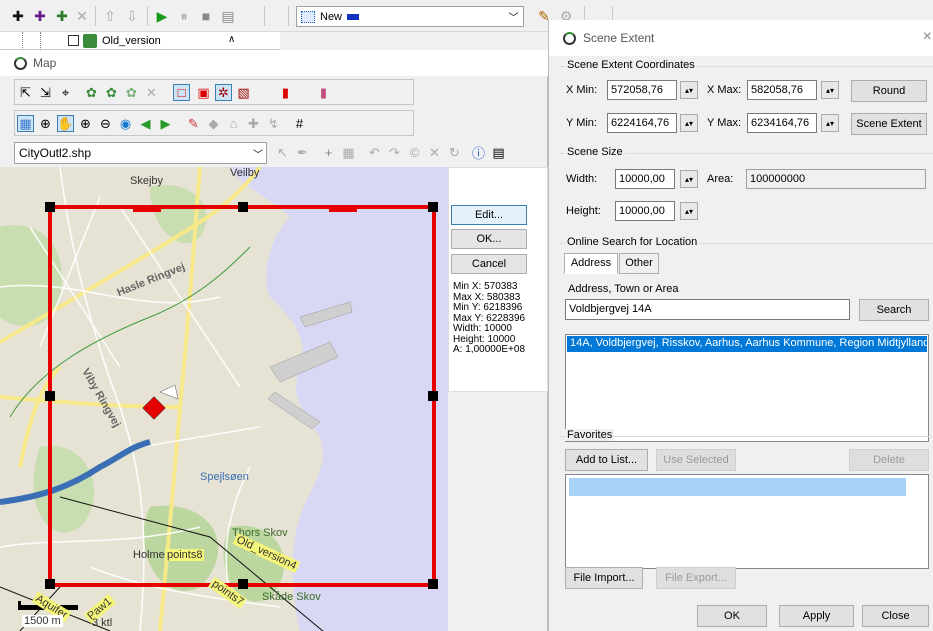  What do you see at coordinates (434, 152) in the screenshot?
I see `cancel-edit-icon: ✕` at bounding box center [434, 152].